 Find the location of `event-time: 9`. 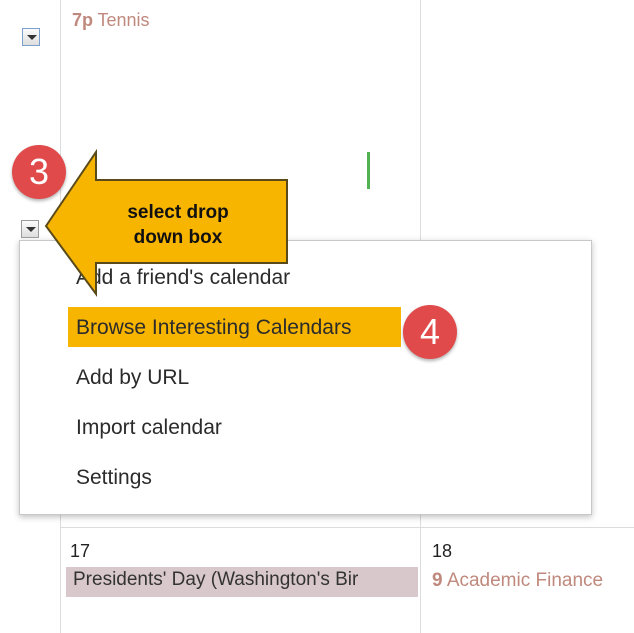

event-time: 9 is located at coordinates (437, 580).